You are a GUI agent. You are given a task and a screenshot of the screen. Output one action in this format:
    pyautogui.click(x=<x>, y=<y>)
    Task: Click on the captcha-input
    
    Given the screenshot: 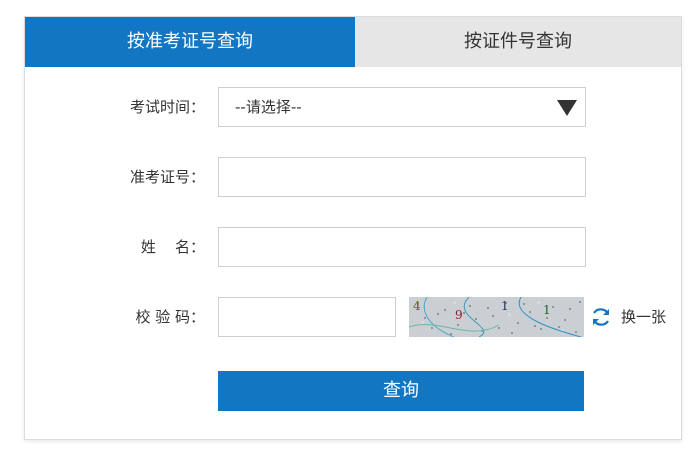 What is the action you would take?
    pyautogui.click(x=307, y=317)
    